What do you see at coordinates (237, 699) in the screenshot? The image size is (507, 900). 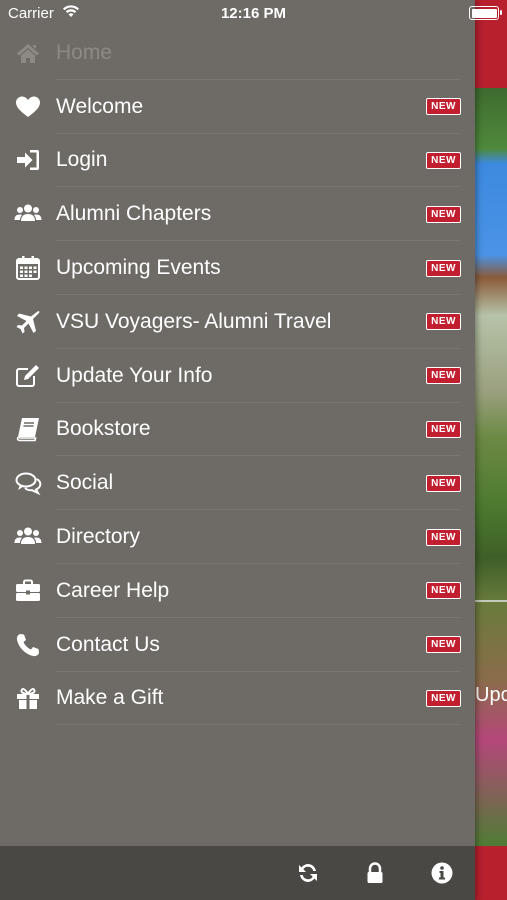 I see `menu-item-make-a-gift: Make a Gift NEW` at bounding box center [237, 699].